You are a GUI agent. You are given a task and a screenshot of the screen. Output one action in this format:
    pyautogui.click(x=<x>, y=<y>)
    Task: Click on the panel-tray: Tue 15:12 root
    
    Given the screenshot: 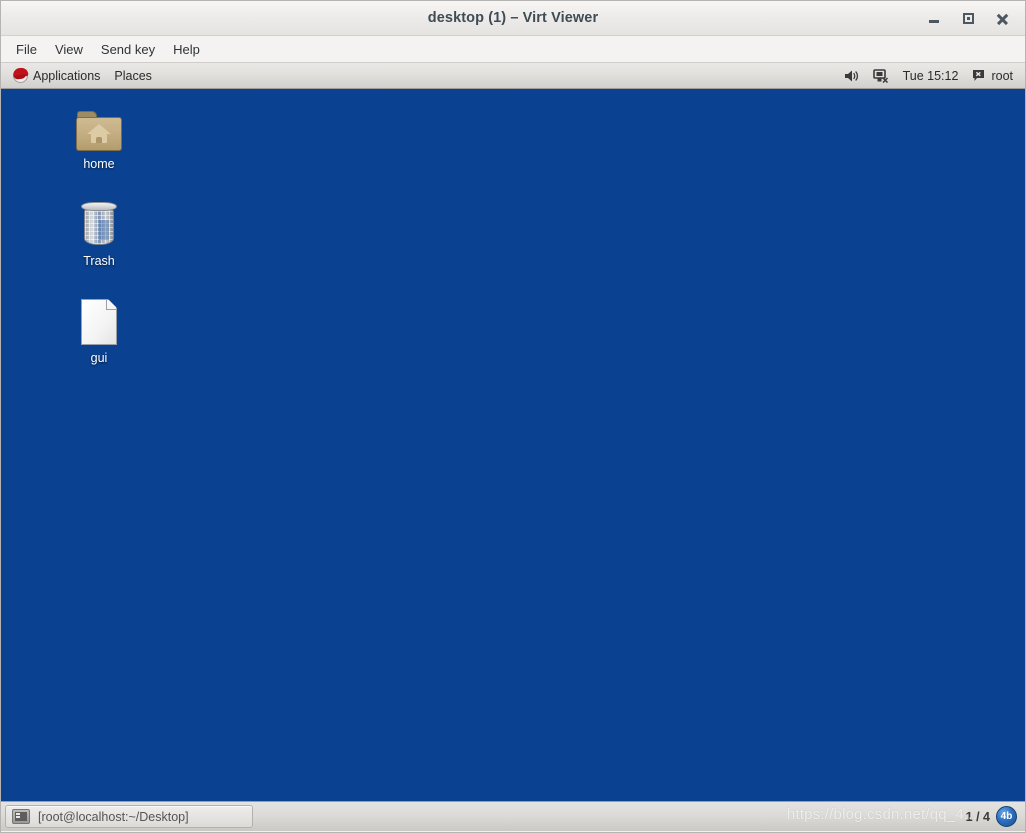 What is the action you would take?
    pyautogui.click(x=931, y=76)
    